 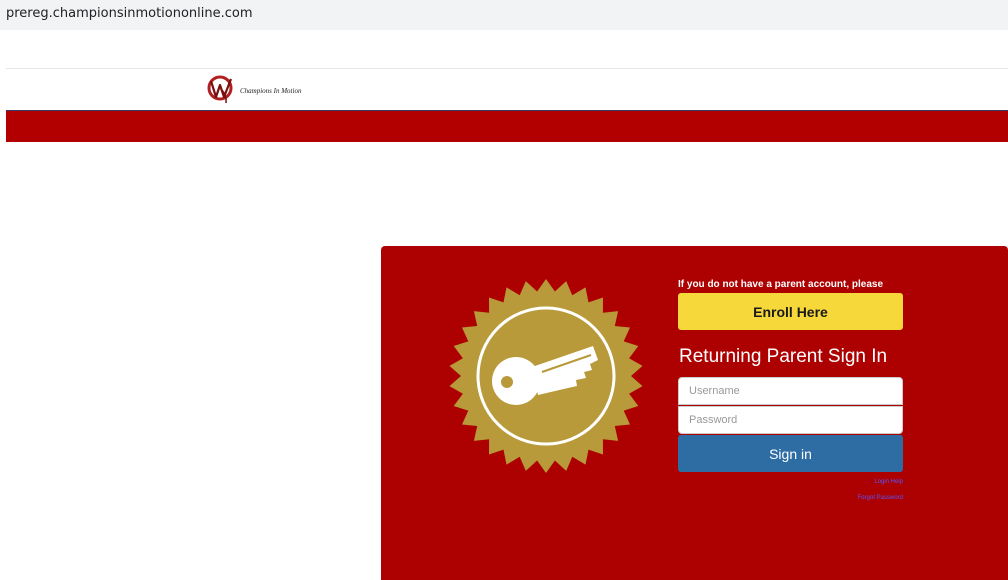 I want to click on url-text: prereg.championsinmotiononline.com, so click(x=129, y=13).